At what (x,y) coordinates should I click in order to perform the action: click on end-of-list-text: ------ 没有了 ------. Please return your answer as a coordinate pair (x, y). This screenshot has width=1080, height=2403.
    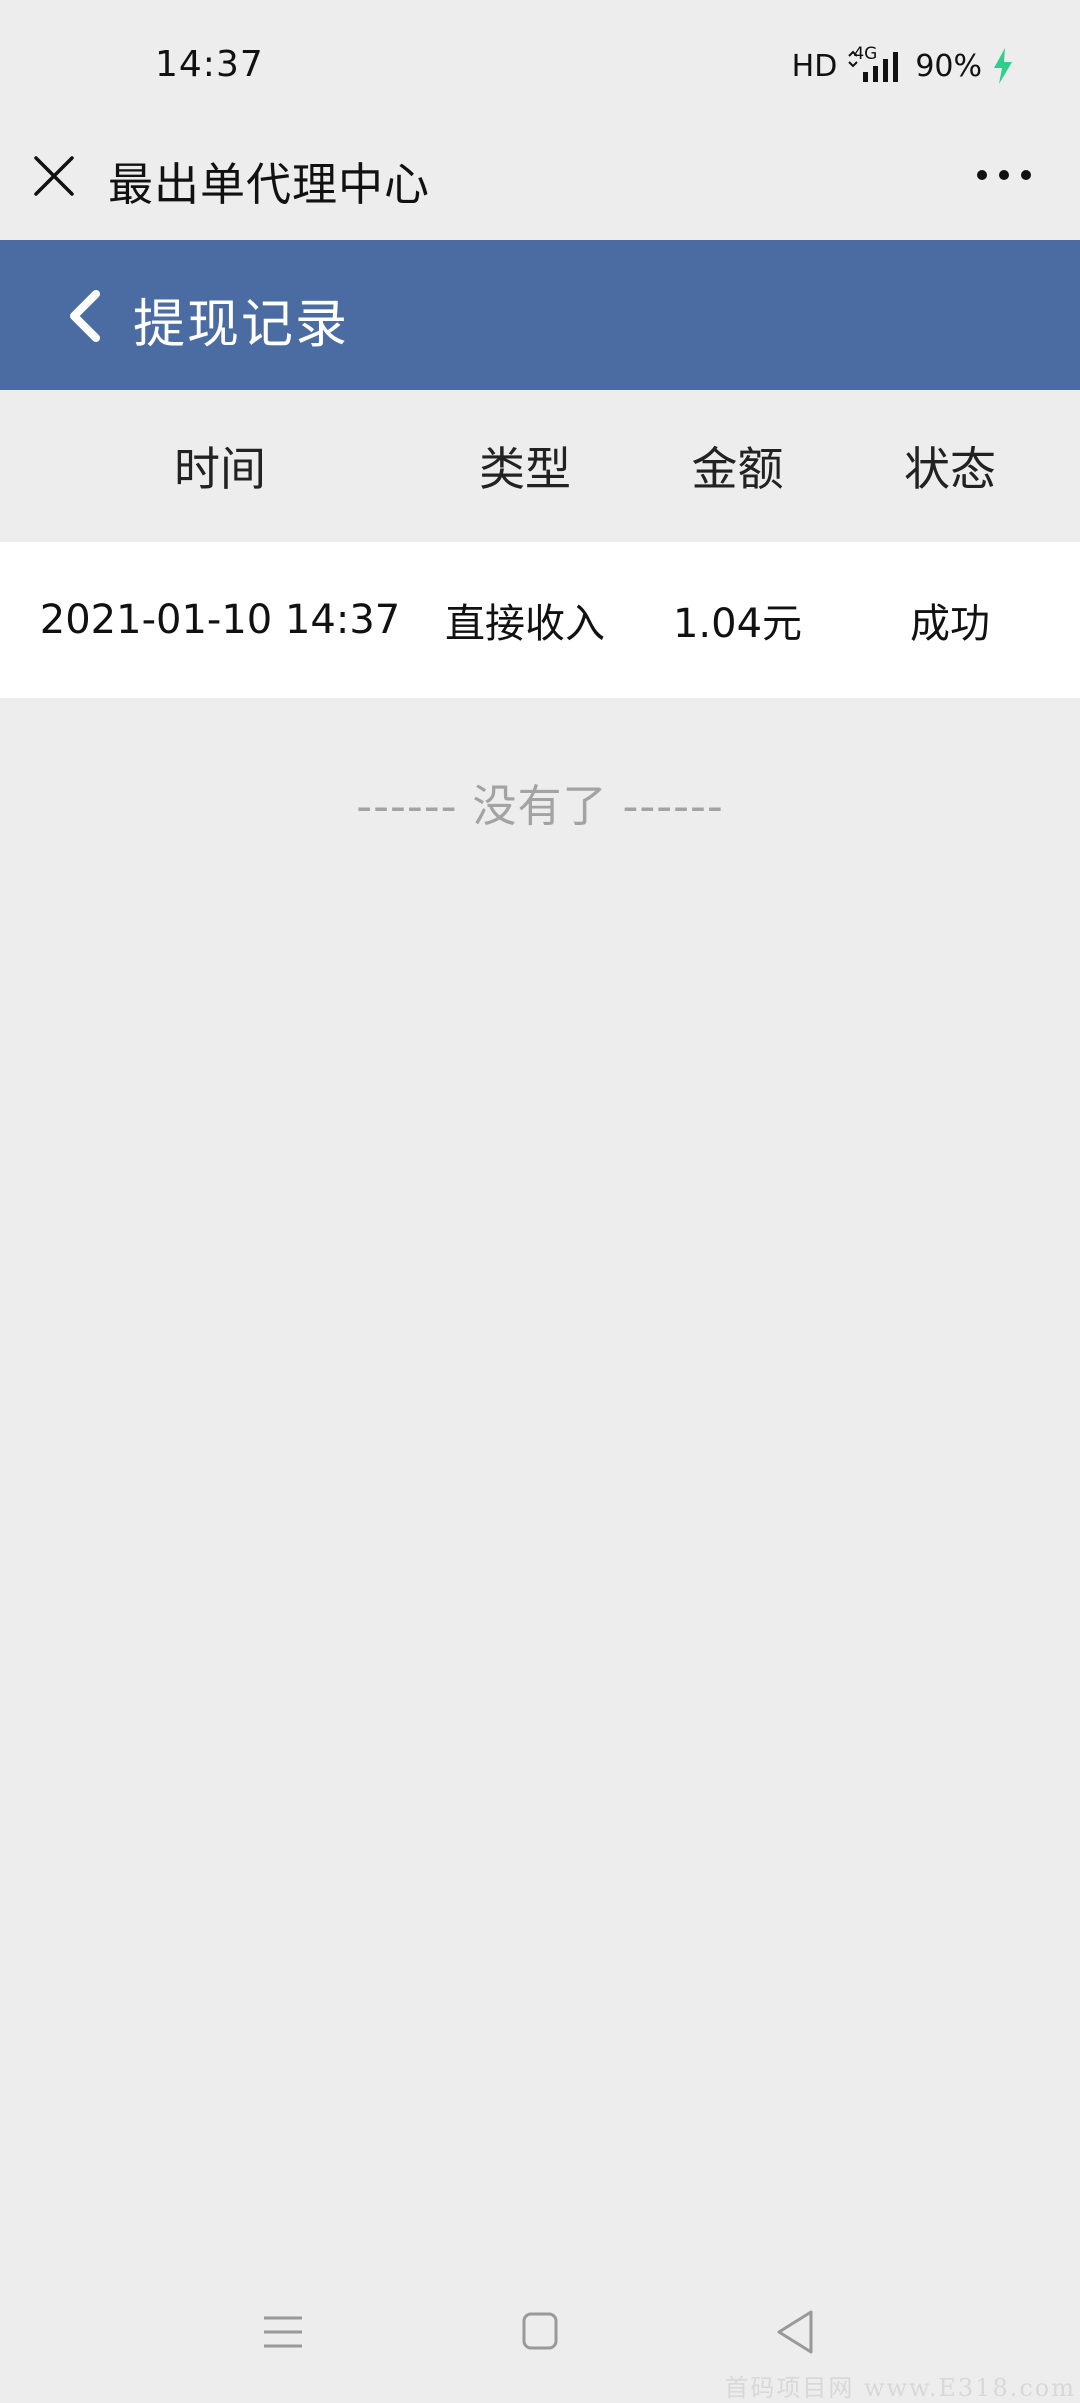
    Looking at the image, I should click on (540, 806).